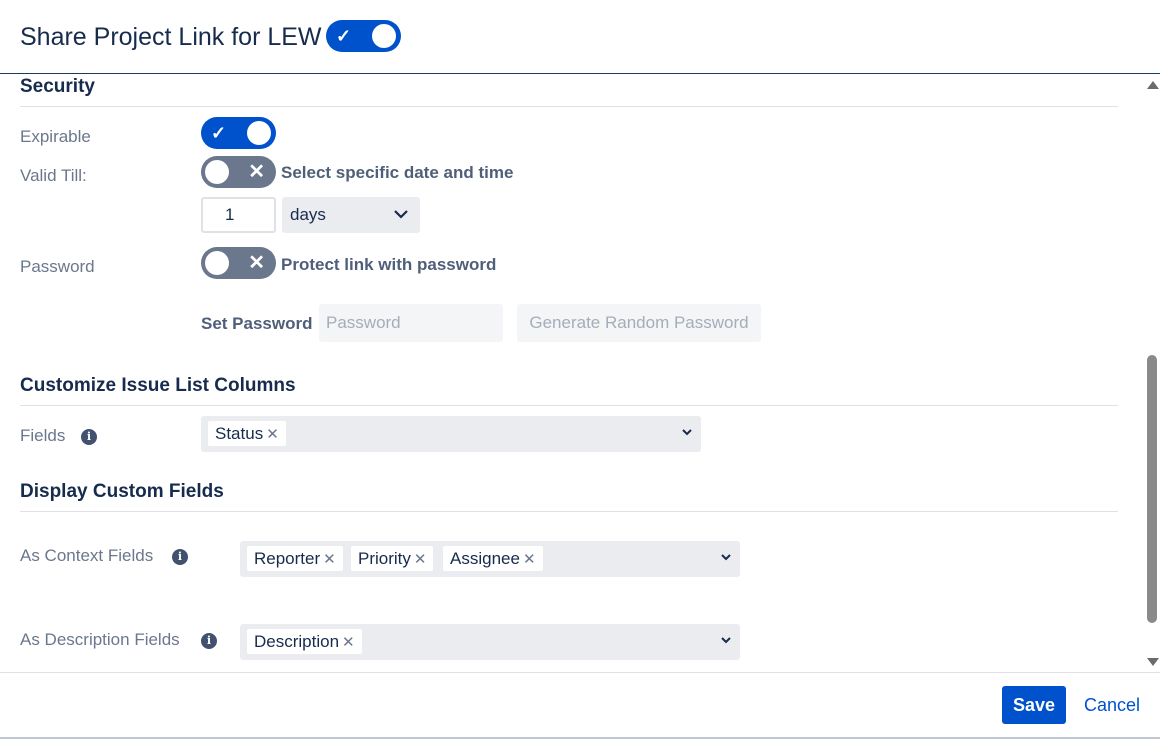 The image size is (1160, 739). What do you see at coordinates (363, 36) in the screenshot?
I see `share-toggle: ✓` at bounding box center [363, 36].